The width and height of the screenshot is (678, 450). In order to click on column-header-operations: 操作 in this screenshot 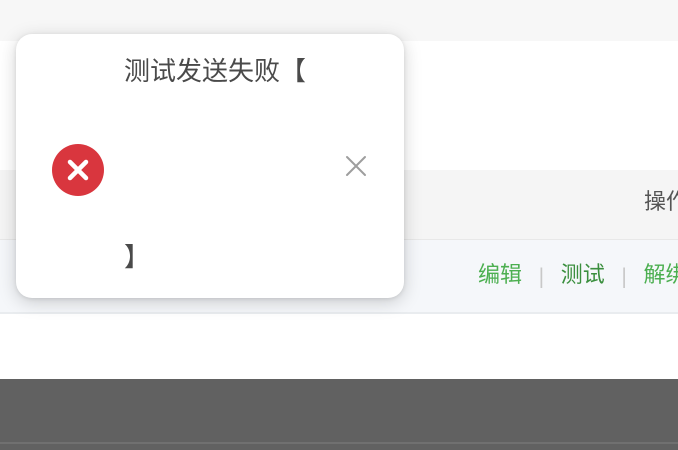, I will do `click(661, 202)`.